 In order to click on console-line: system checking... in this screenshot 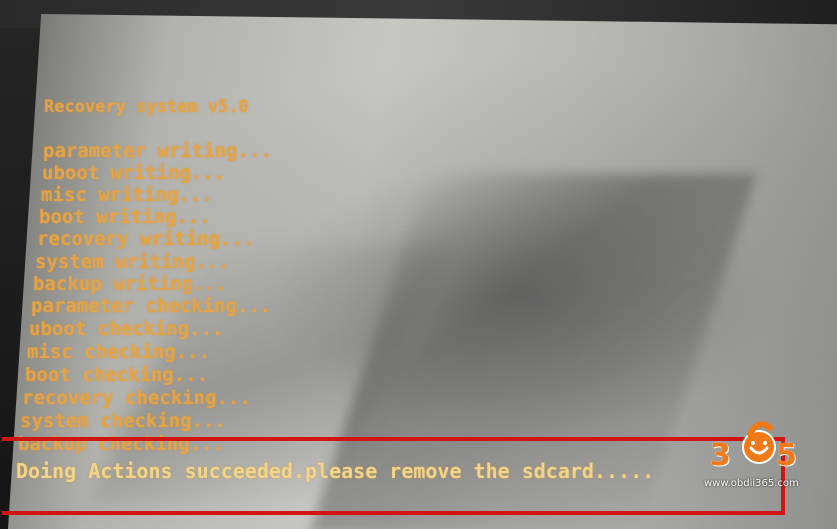, I will do `click(123, 421)`.